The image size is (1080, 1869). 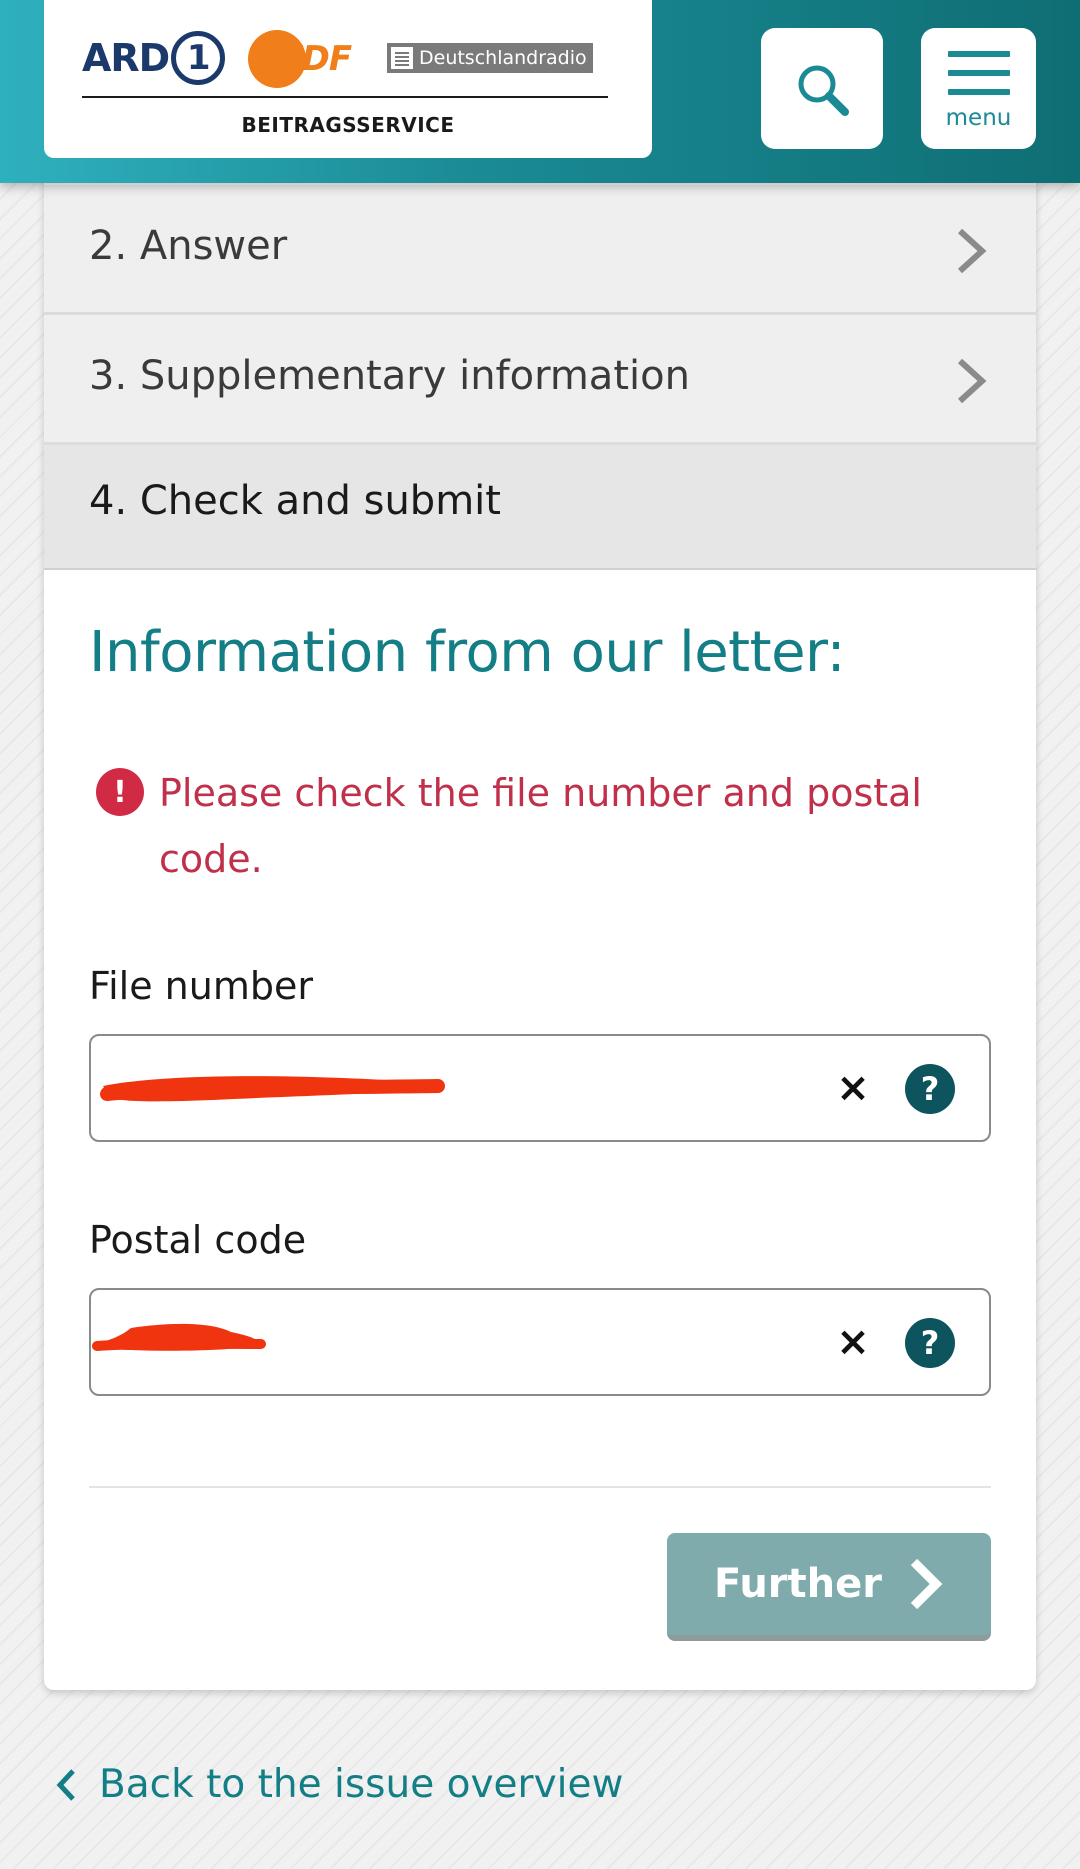 I want to click on ard-logo: ARD 1, so click(x=154, y=58).